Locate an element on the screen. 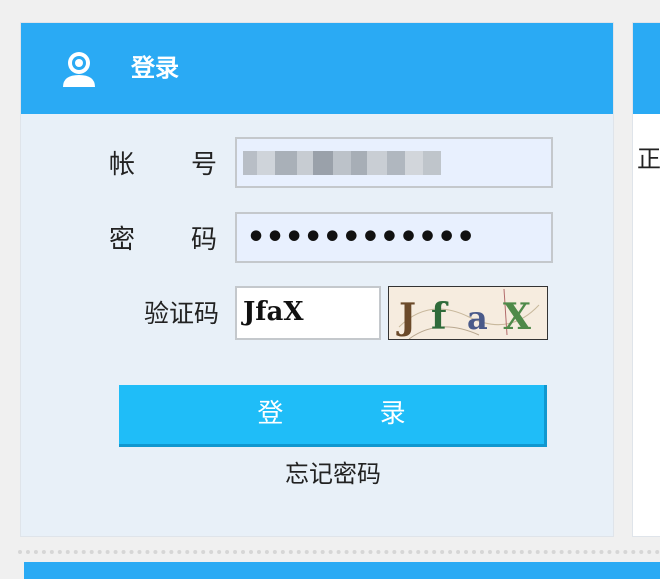  panel-title: 登录 is located at coordinates (155, 68).